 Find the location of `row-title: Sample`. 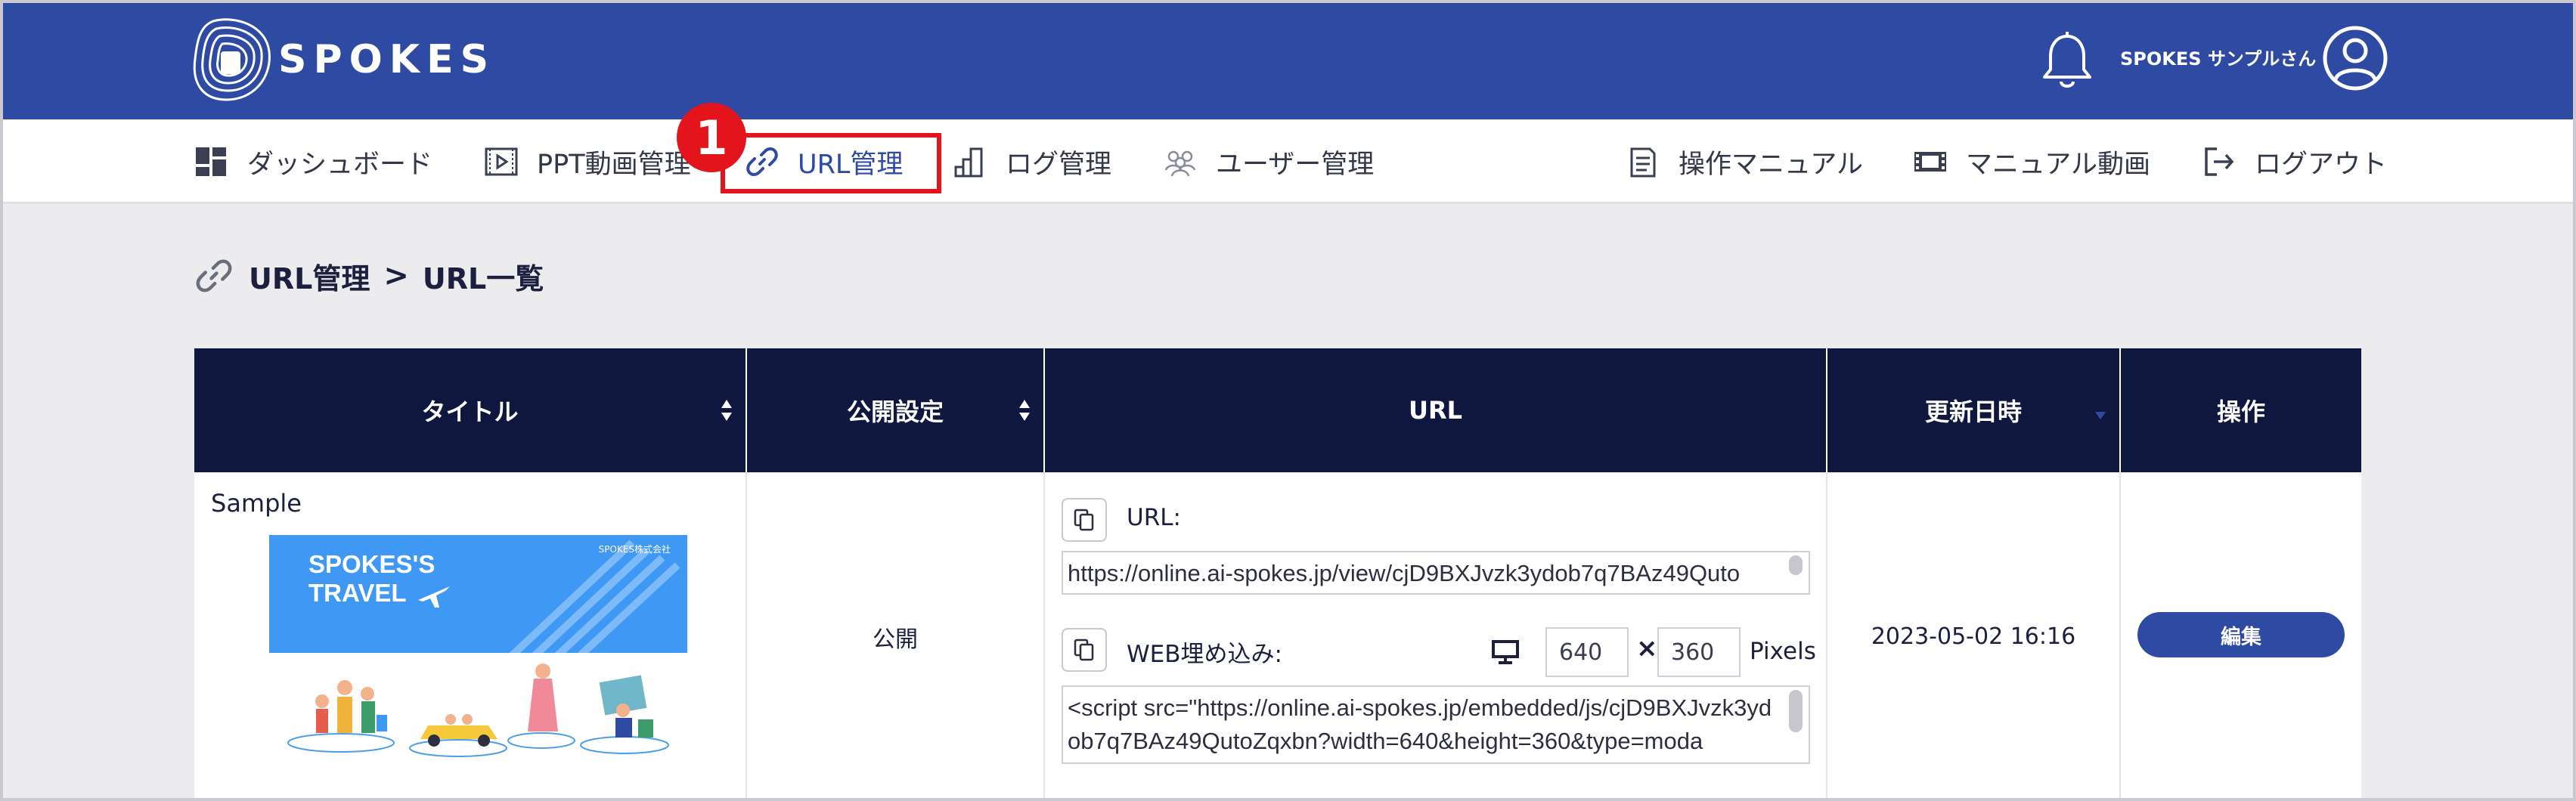

row-title: Sample is located at coordinates (256, 503).